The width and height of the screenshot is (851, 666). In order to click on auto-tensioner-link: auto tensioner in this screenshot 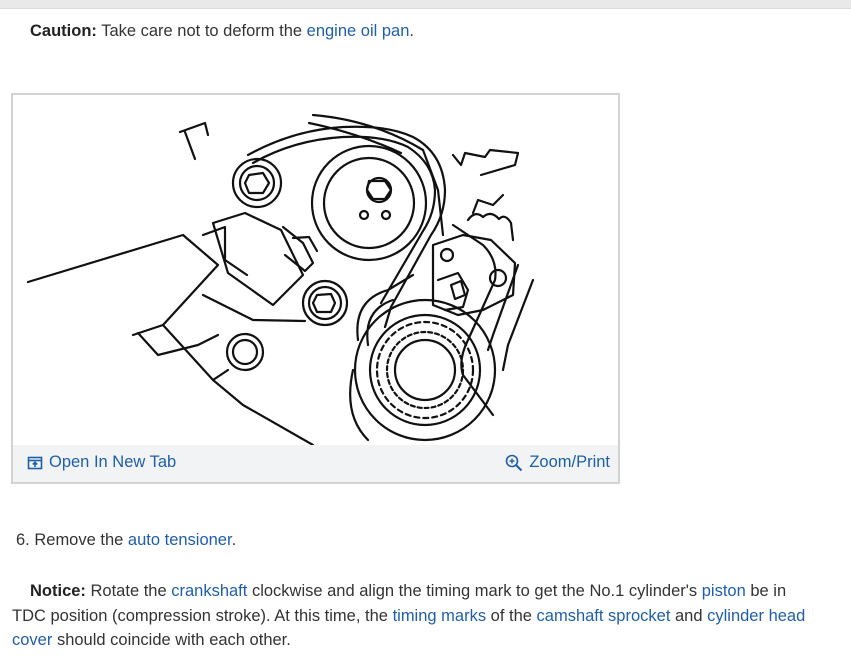, I will do `click(180, 540)`.